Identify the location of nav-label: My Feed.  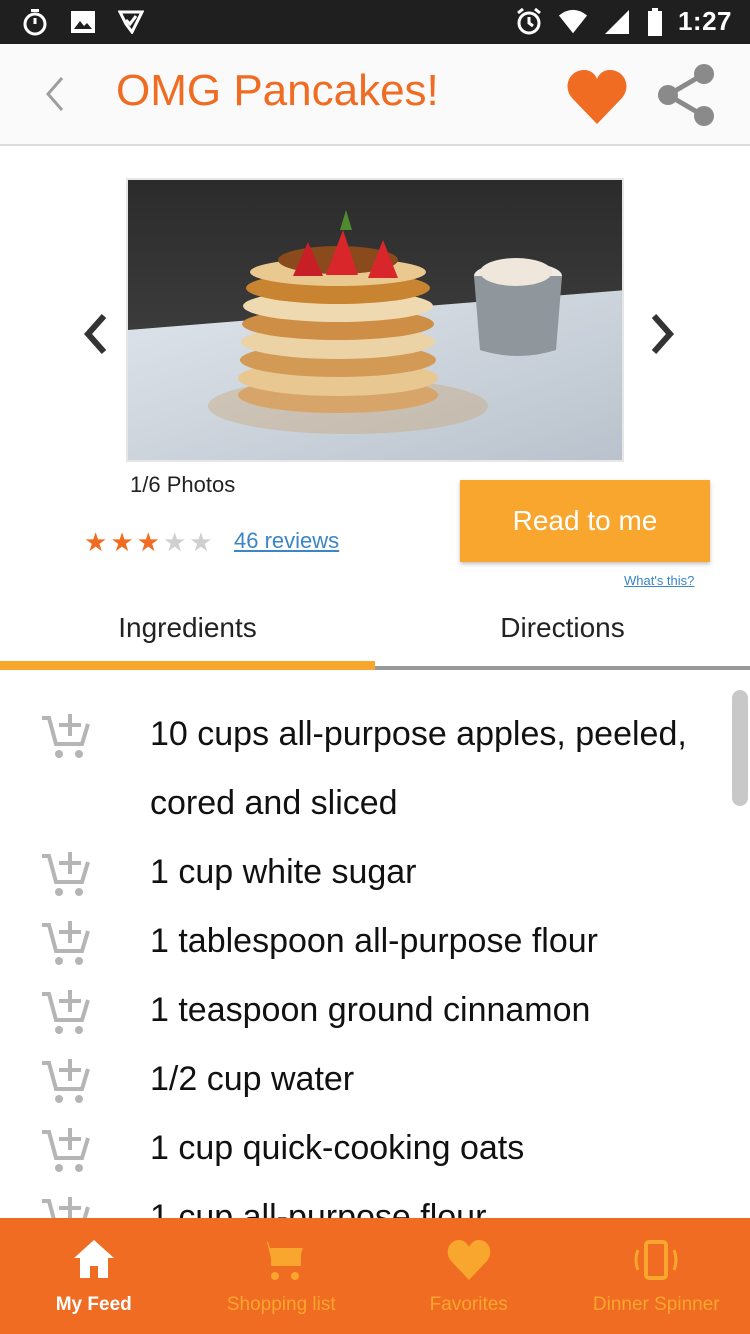
(93, 1304).